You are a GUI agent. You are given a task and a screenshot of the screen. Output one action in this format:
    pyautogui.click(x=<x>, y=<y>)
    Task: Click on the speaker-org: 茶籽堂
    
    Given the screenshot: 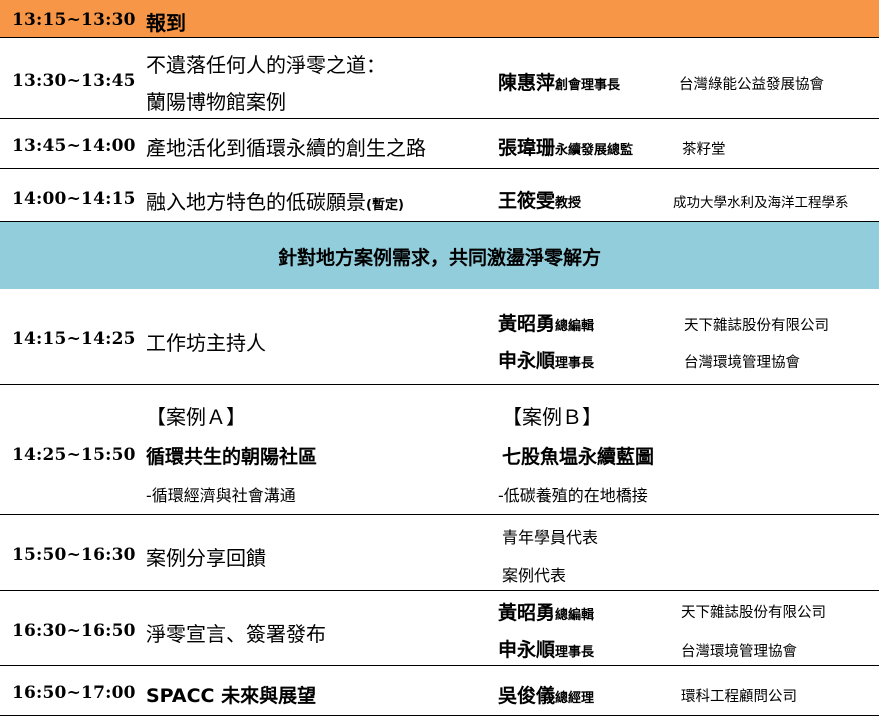 What is the action you would take?
    pyautogui.click(x=704, y=150)
    